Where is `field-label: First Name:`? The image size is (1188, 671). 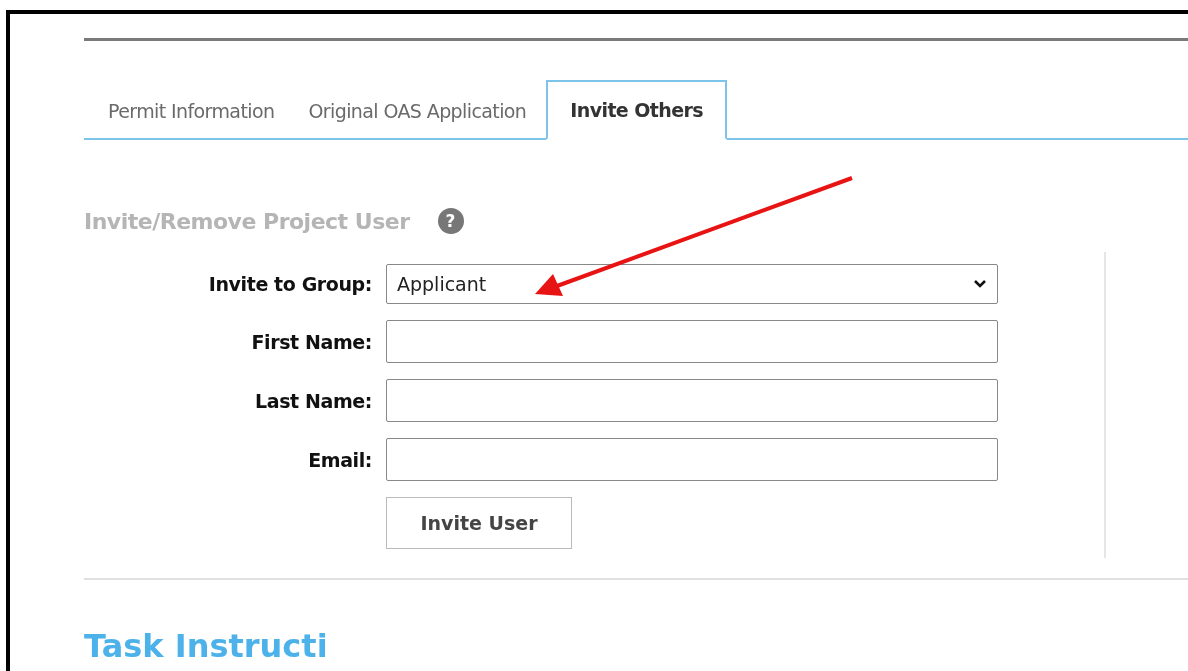
field-label: First Name: is located at coordinates (311, 341).